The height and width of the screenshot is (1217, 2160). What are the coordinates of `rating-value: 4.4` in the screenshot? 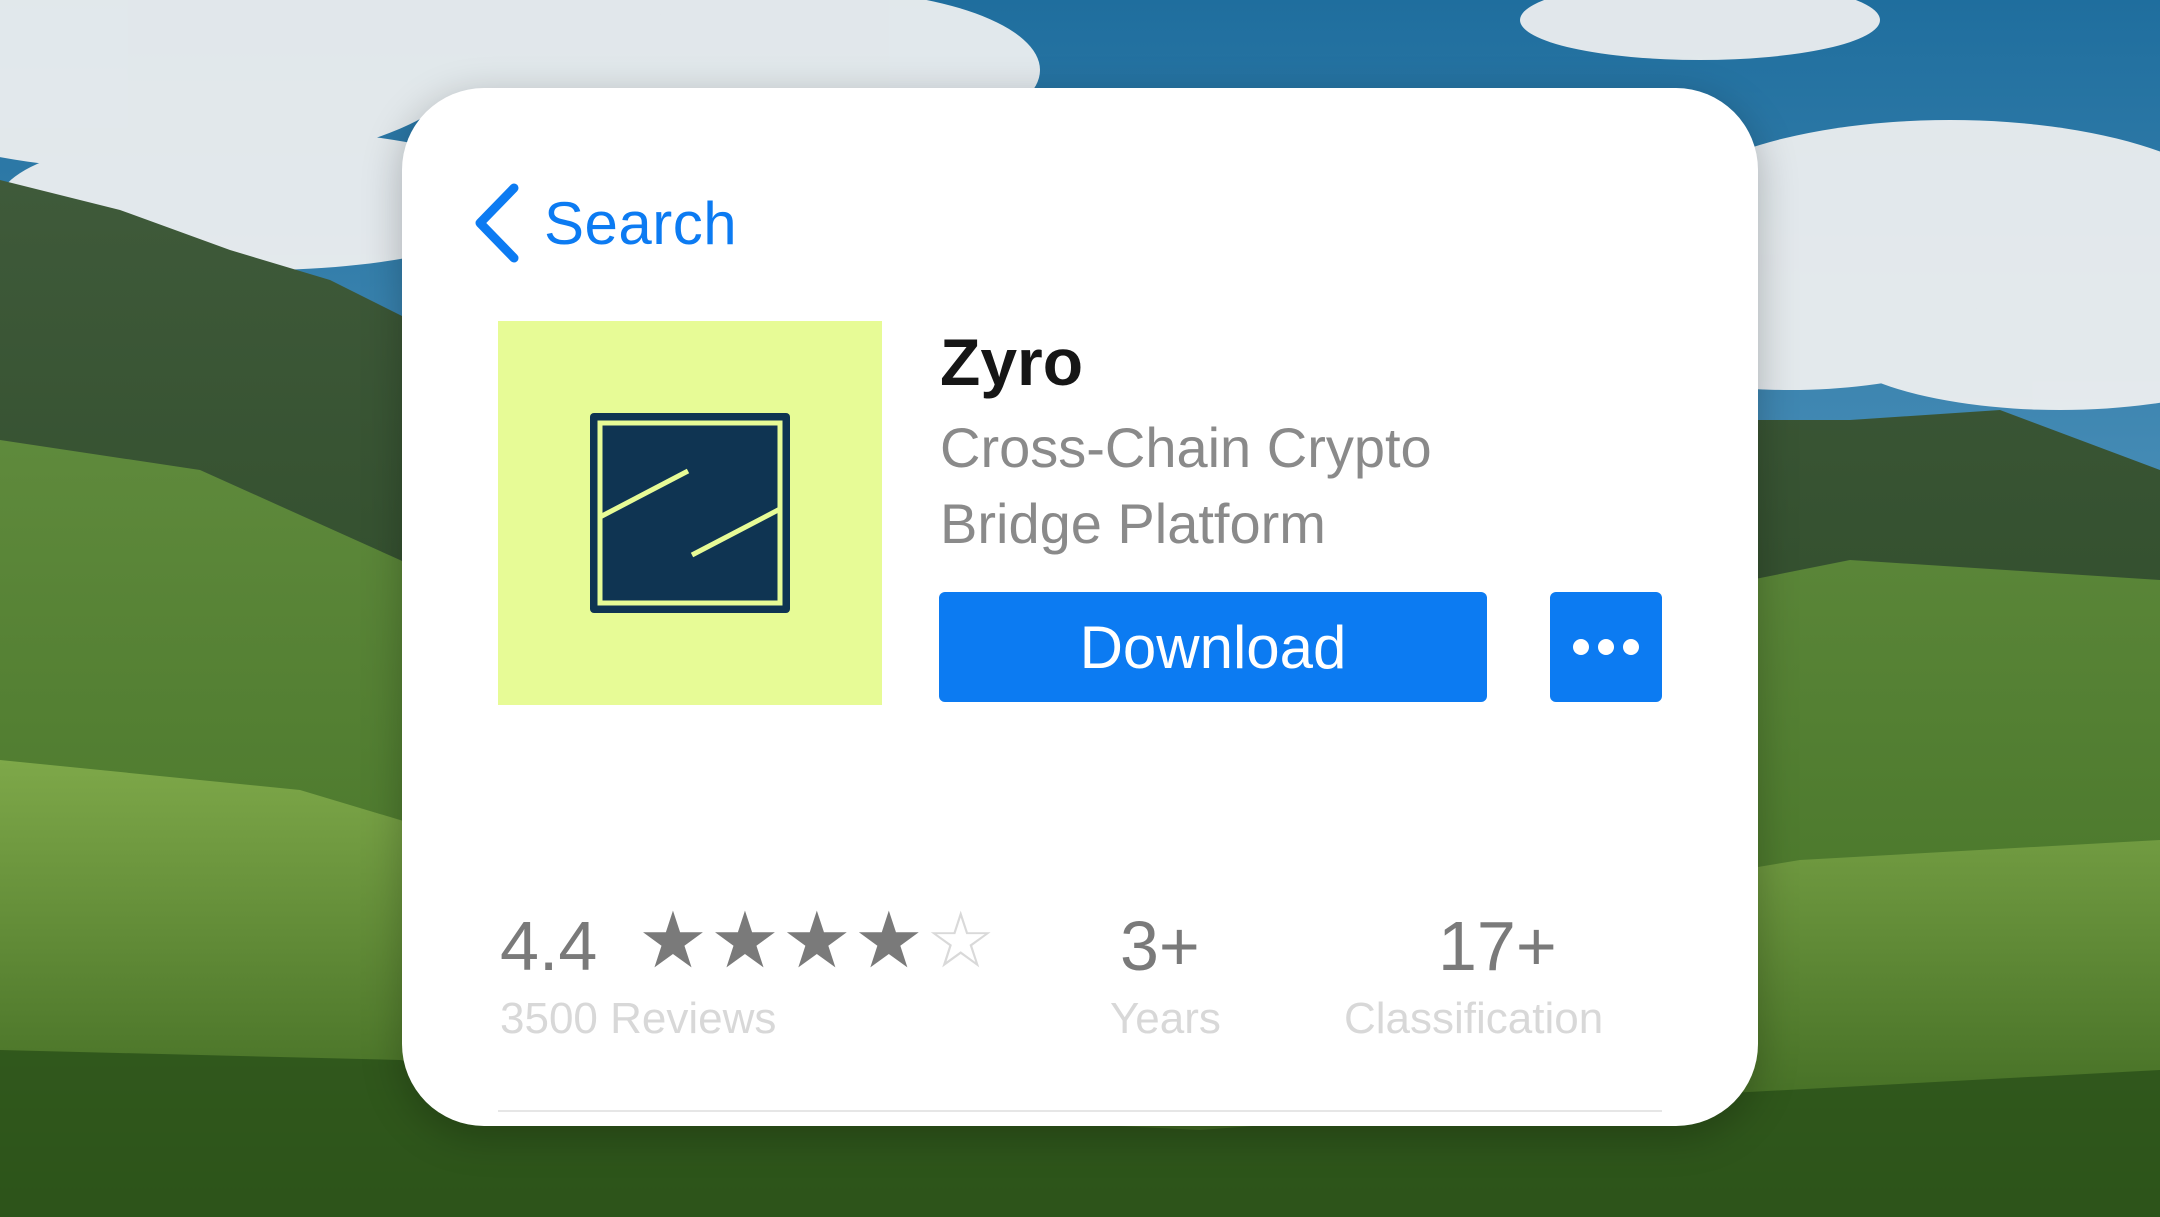 It's located at (549, 946).